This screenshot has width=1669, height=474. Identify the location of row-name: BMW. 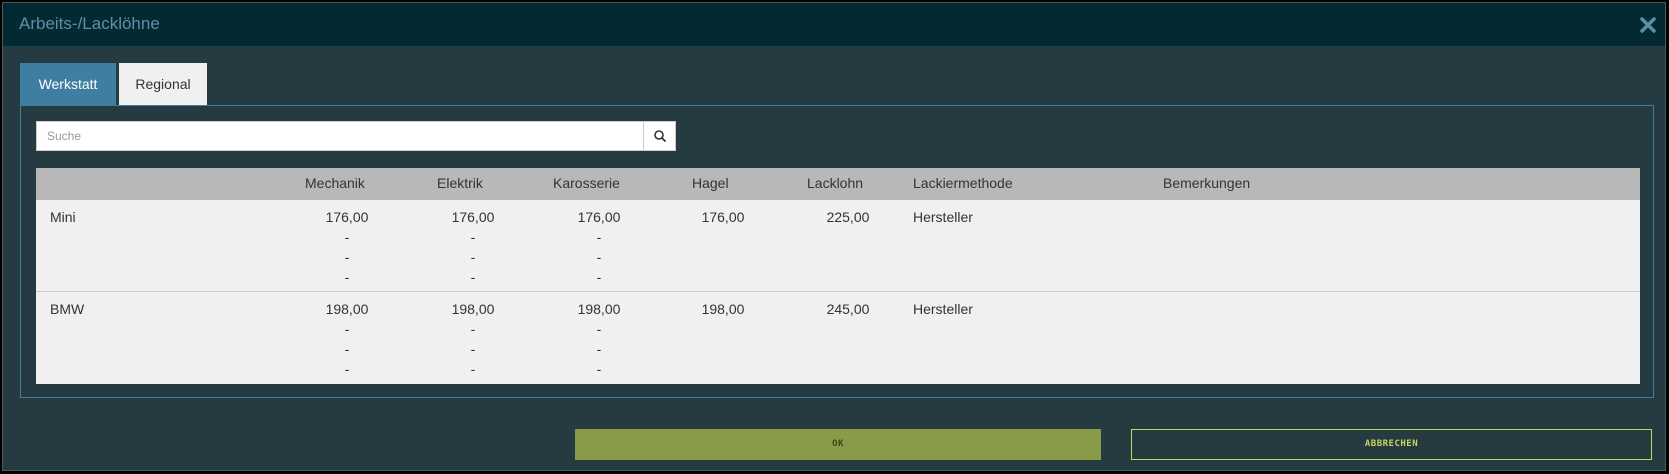
(67, 309).